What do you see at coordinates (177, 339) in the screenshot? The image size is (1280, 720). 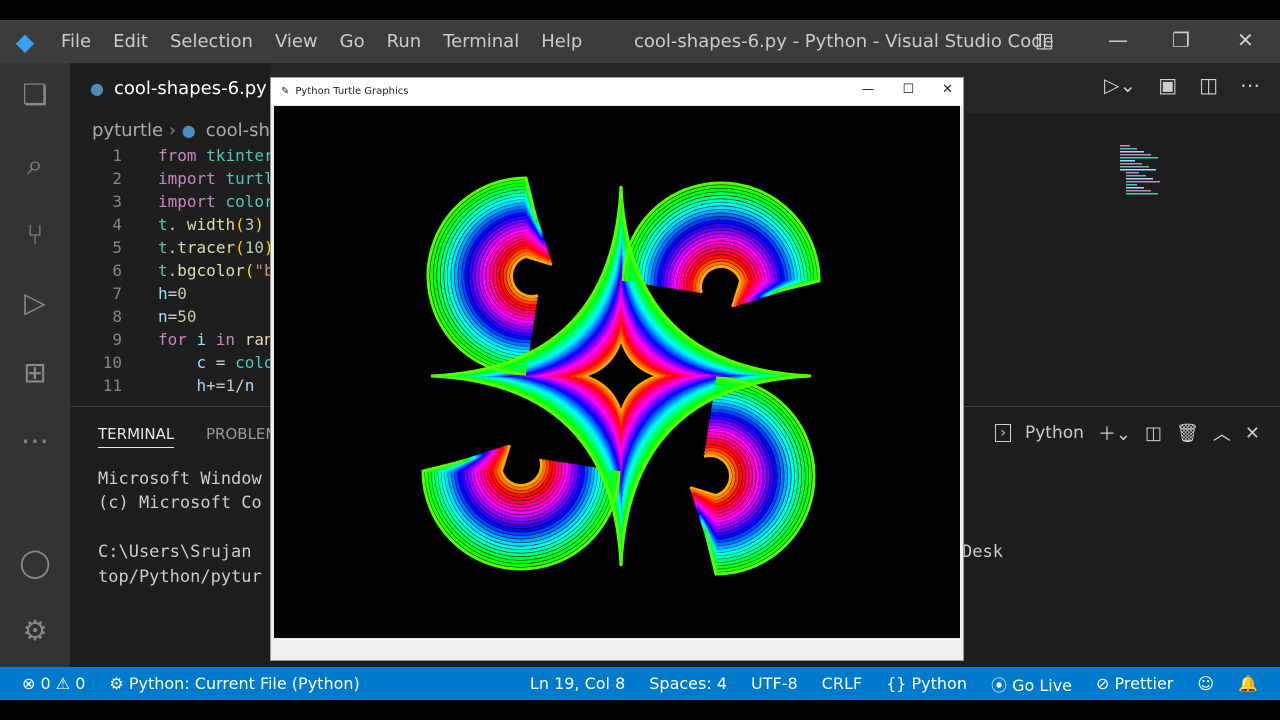 I see `code-token: for` at bounding box center [177, 339].